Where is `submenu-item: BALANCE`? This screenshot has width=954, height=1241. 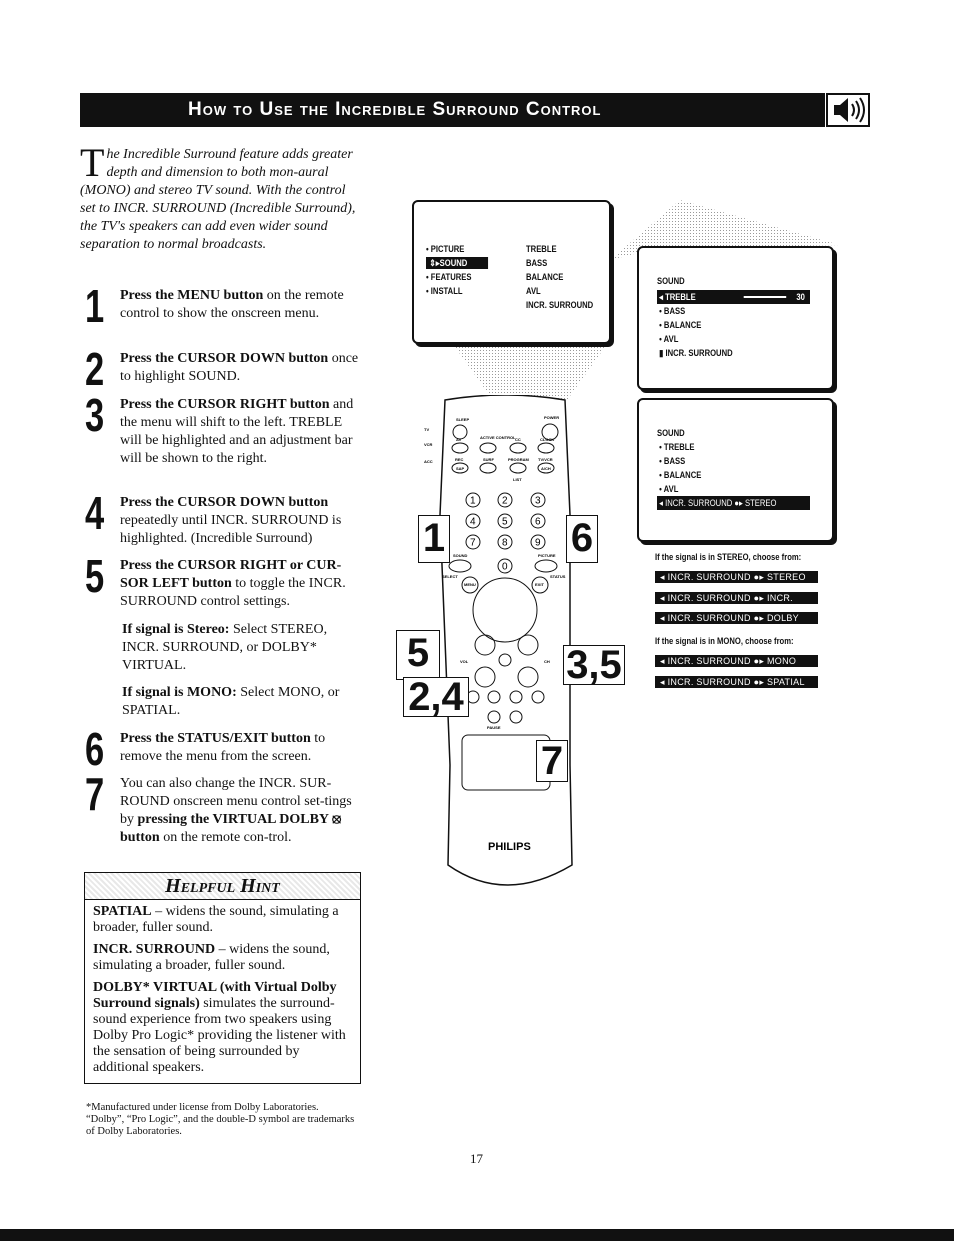 submenu-item: BALANCE is located at coordinates (545, 277).